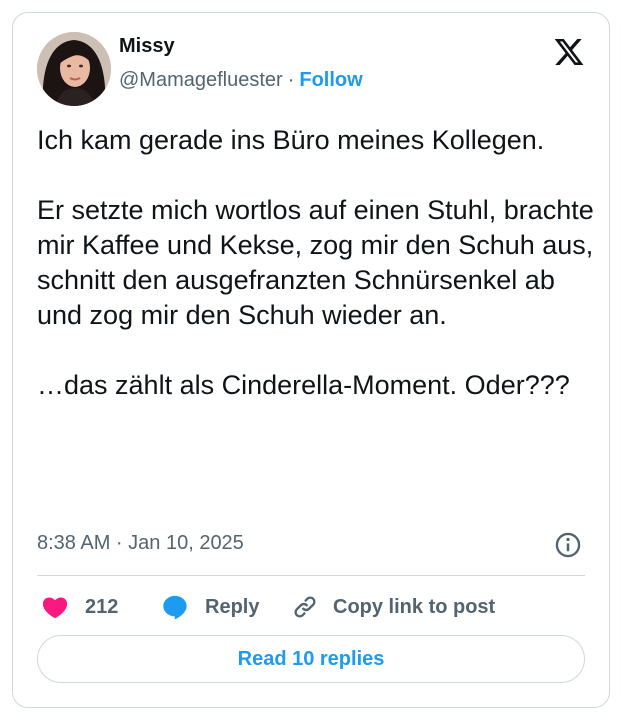 The width and height of the screenshot is (620, 718). I want to click on info-icon, so click(568, 545).